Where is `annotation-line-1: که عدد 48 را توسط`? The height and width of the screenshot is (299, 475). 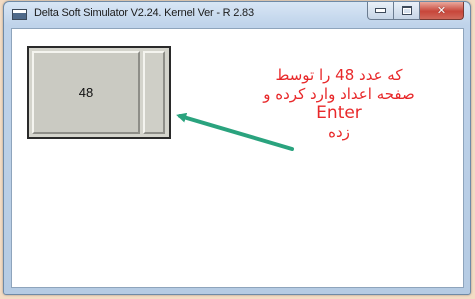
annotation-line-1: که عدد 48 را توسط is located at coordinates (339, 75).